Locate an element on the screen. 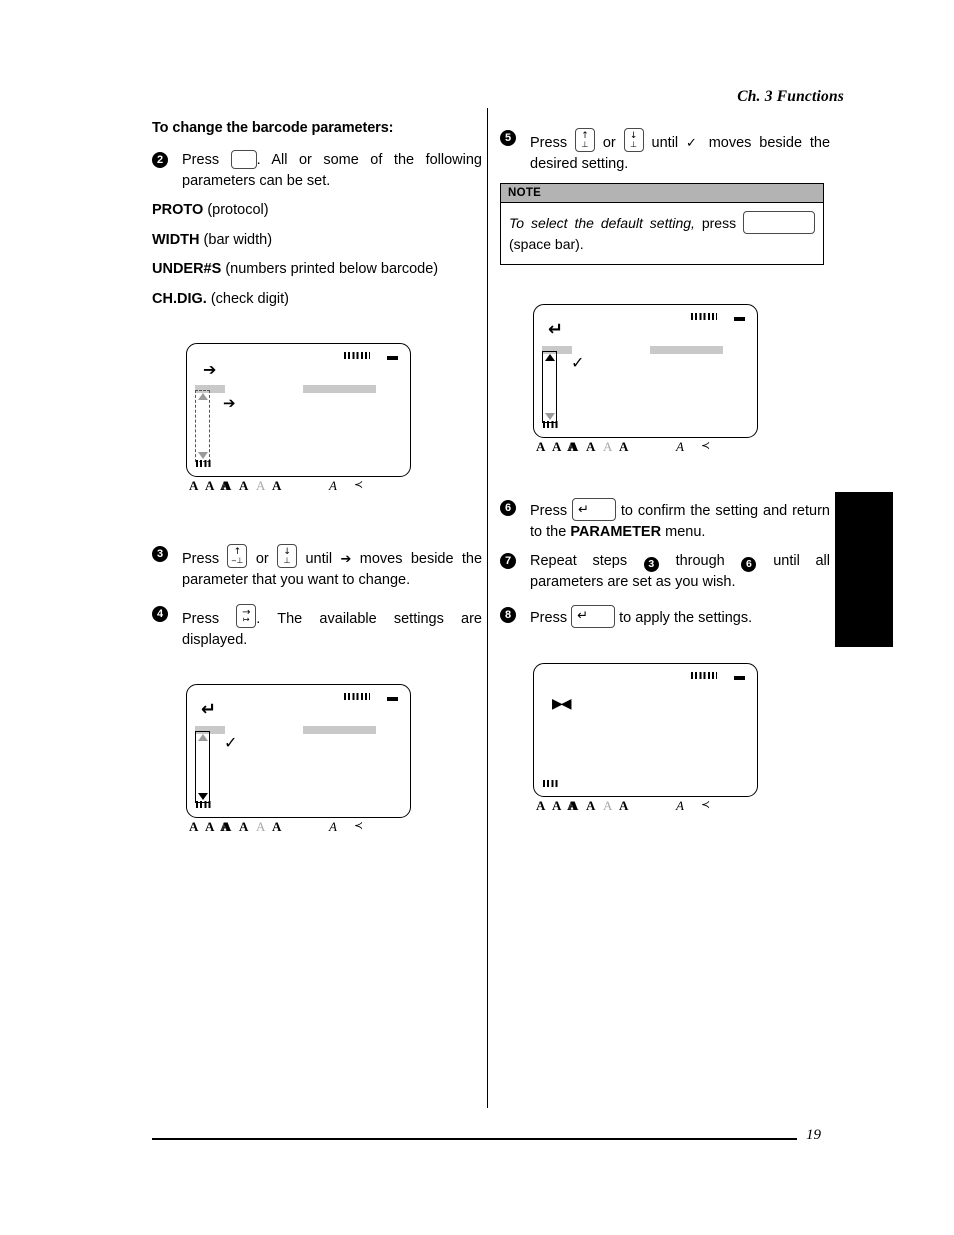  step-number-2: 2 is located at coordinates (160, 160).